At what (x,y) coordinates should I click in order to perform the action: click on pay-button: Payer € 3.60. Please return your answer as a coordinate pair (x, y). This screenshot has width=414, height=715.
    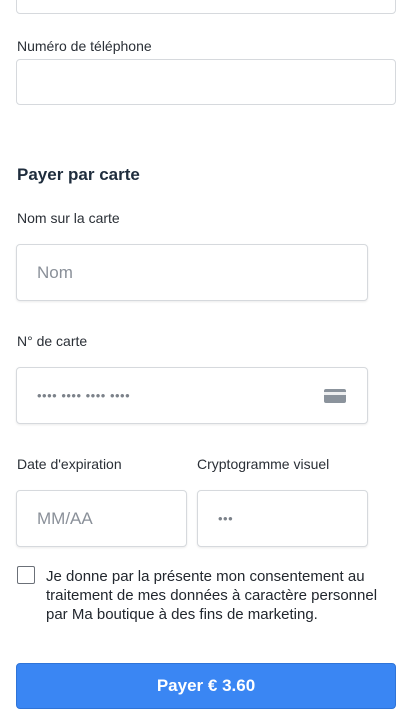
    Looking at the image, I should click on (206, 686).